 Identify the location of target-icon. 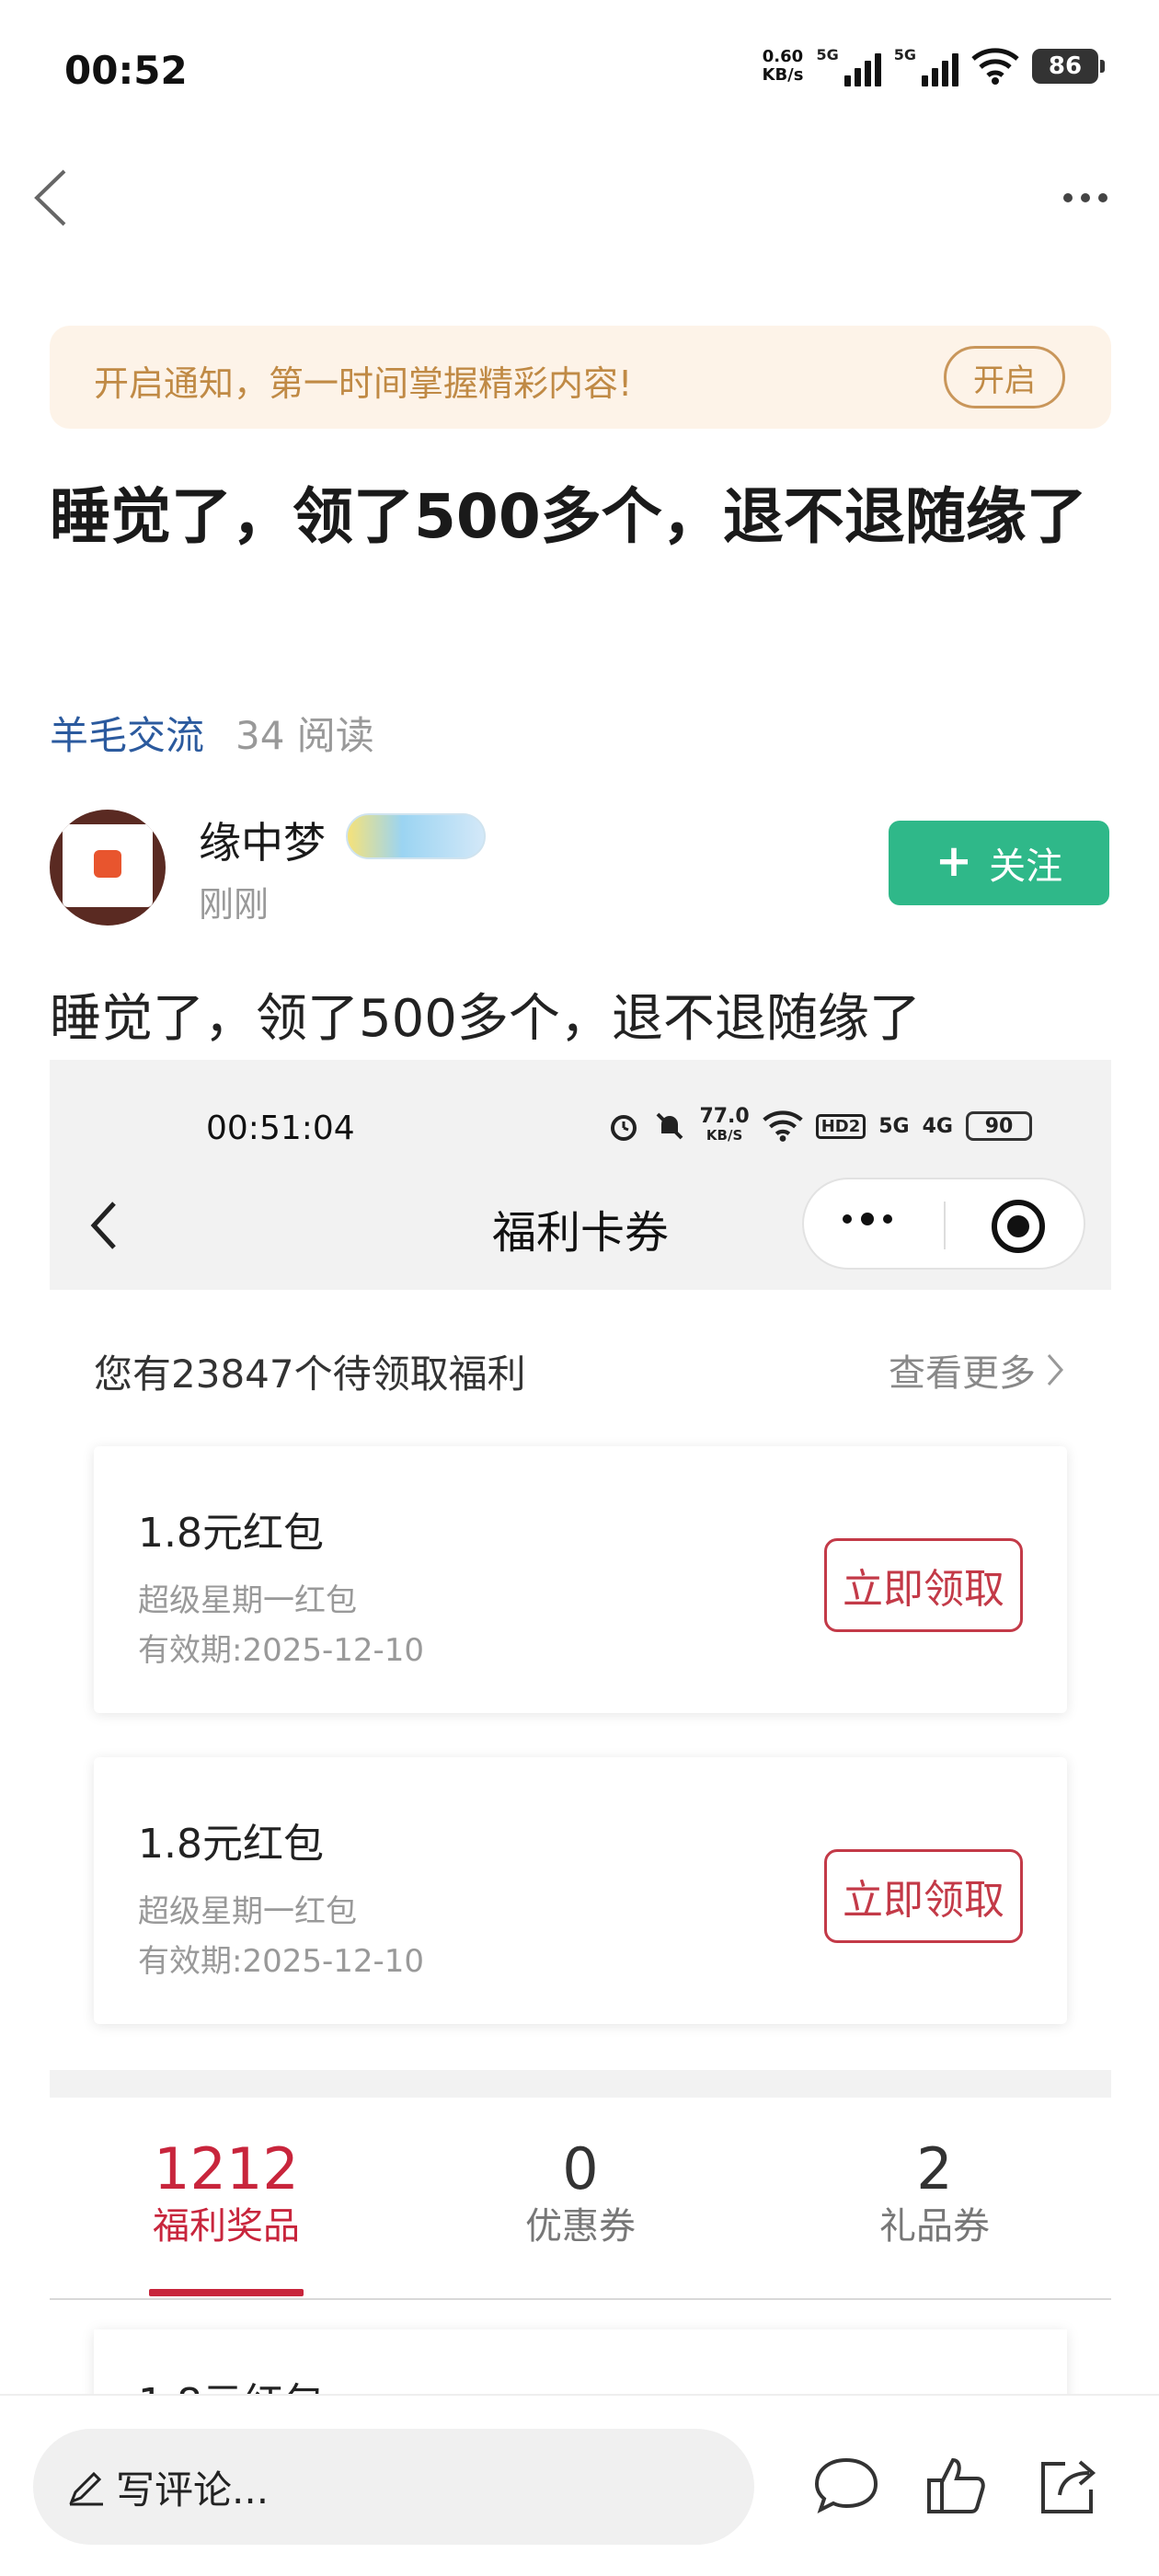
(1018, 1226).